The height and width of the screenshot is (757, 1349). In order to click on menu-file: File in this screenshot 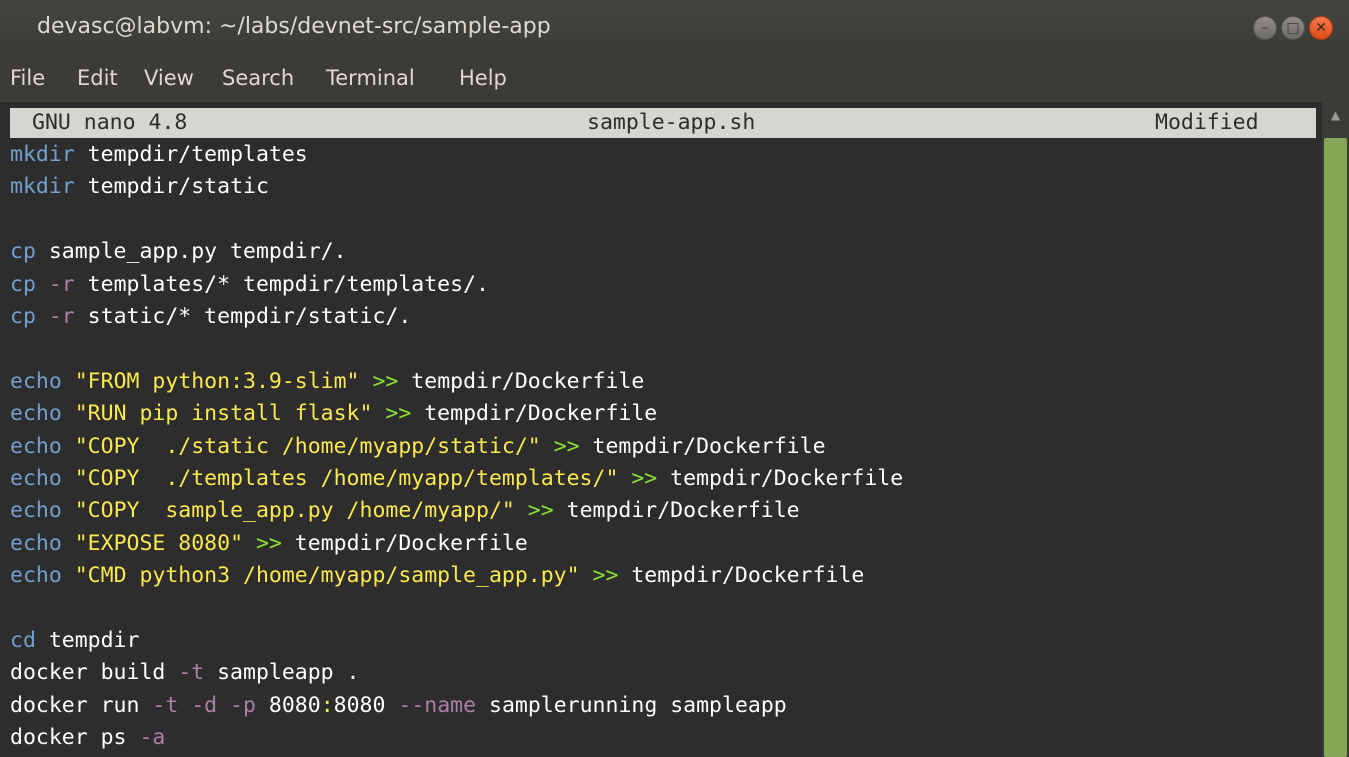, I will do `click(27, 78)`.